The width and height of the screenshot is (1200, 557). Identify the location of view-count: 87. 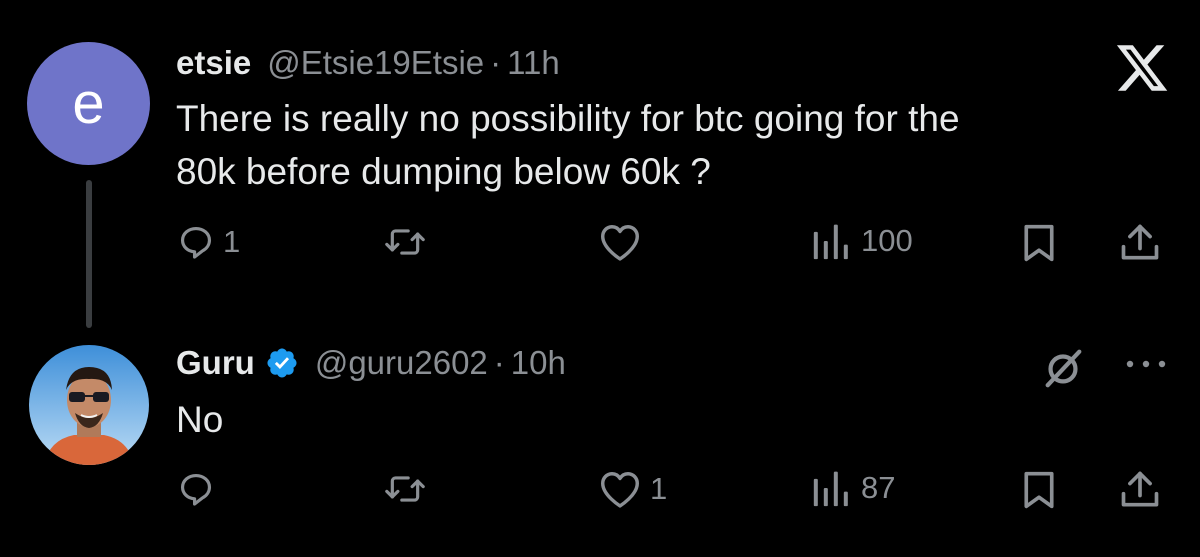
(878, 487).